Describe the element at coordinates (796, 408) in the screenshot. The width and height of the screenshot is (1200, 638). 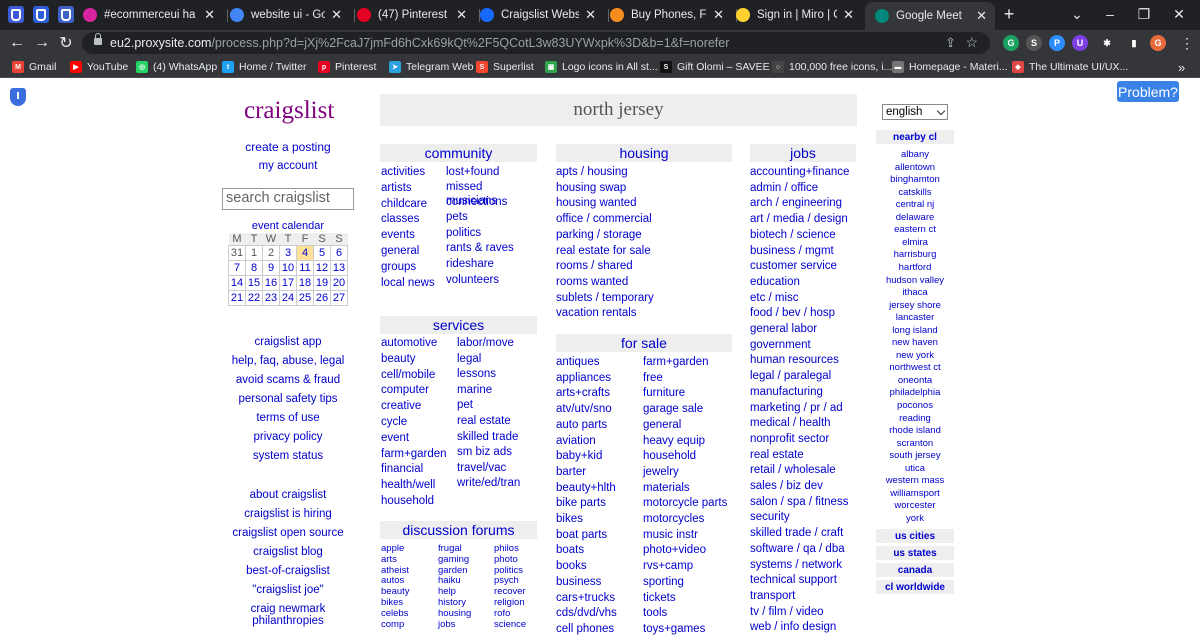
I see `link-marketing-pr-ad: marketing / pr / ad` at that location.